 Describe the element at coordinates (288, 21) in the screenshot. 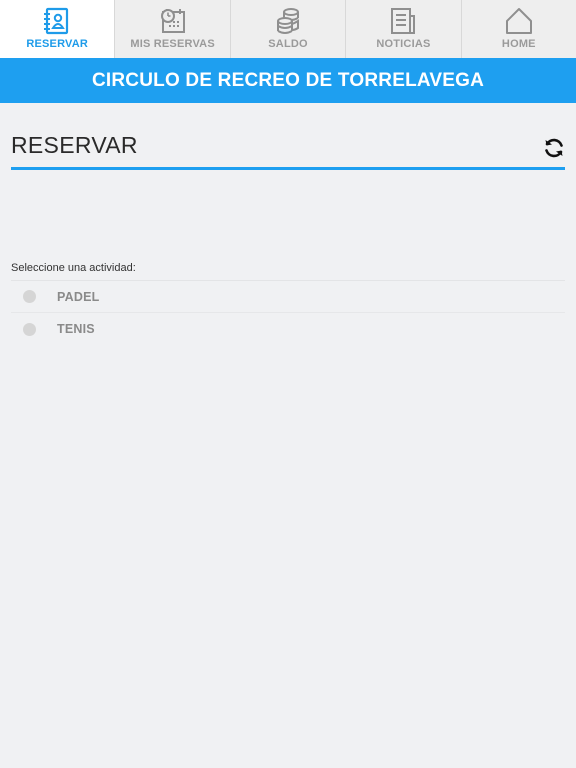

I see `coins-icon` at that location.